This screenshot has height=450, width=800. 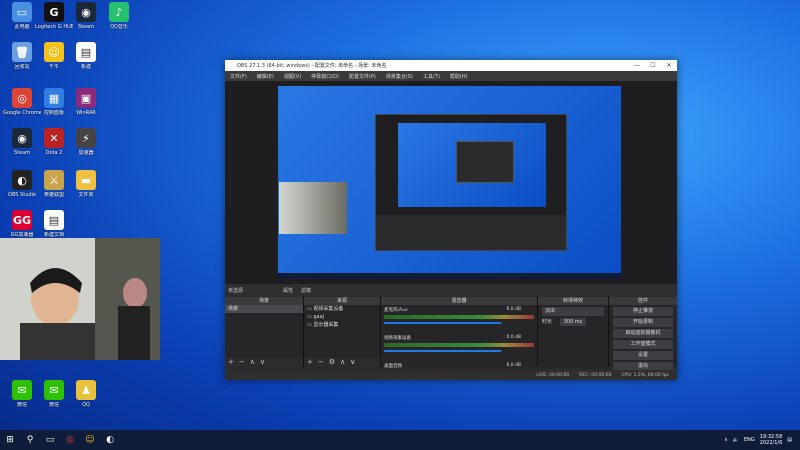 What do you see at coordinates (513, 365) in the screenshot?
I see `track-db: 0.0 dB` at bounding box center [513, 365].